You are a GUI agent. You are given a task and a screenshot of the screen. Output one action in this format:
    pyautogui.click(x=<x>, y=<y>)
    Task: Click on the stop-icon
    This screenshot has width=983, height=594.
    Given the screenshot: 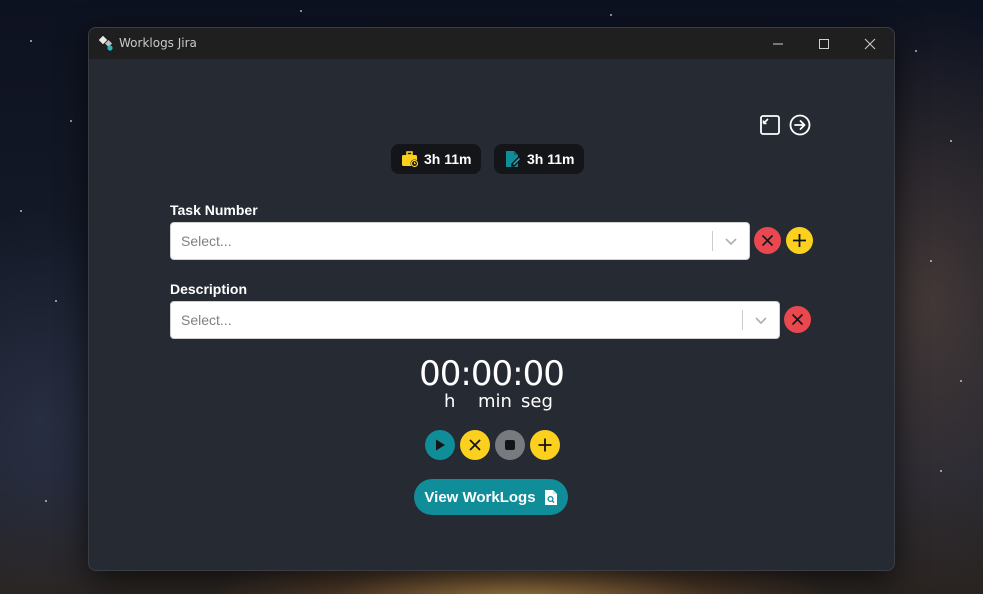 What is the action you would take?
    pyautogui.click(x=510, y=445)
    